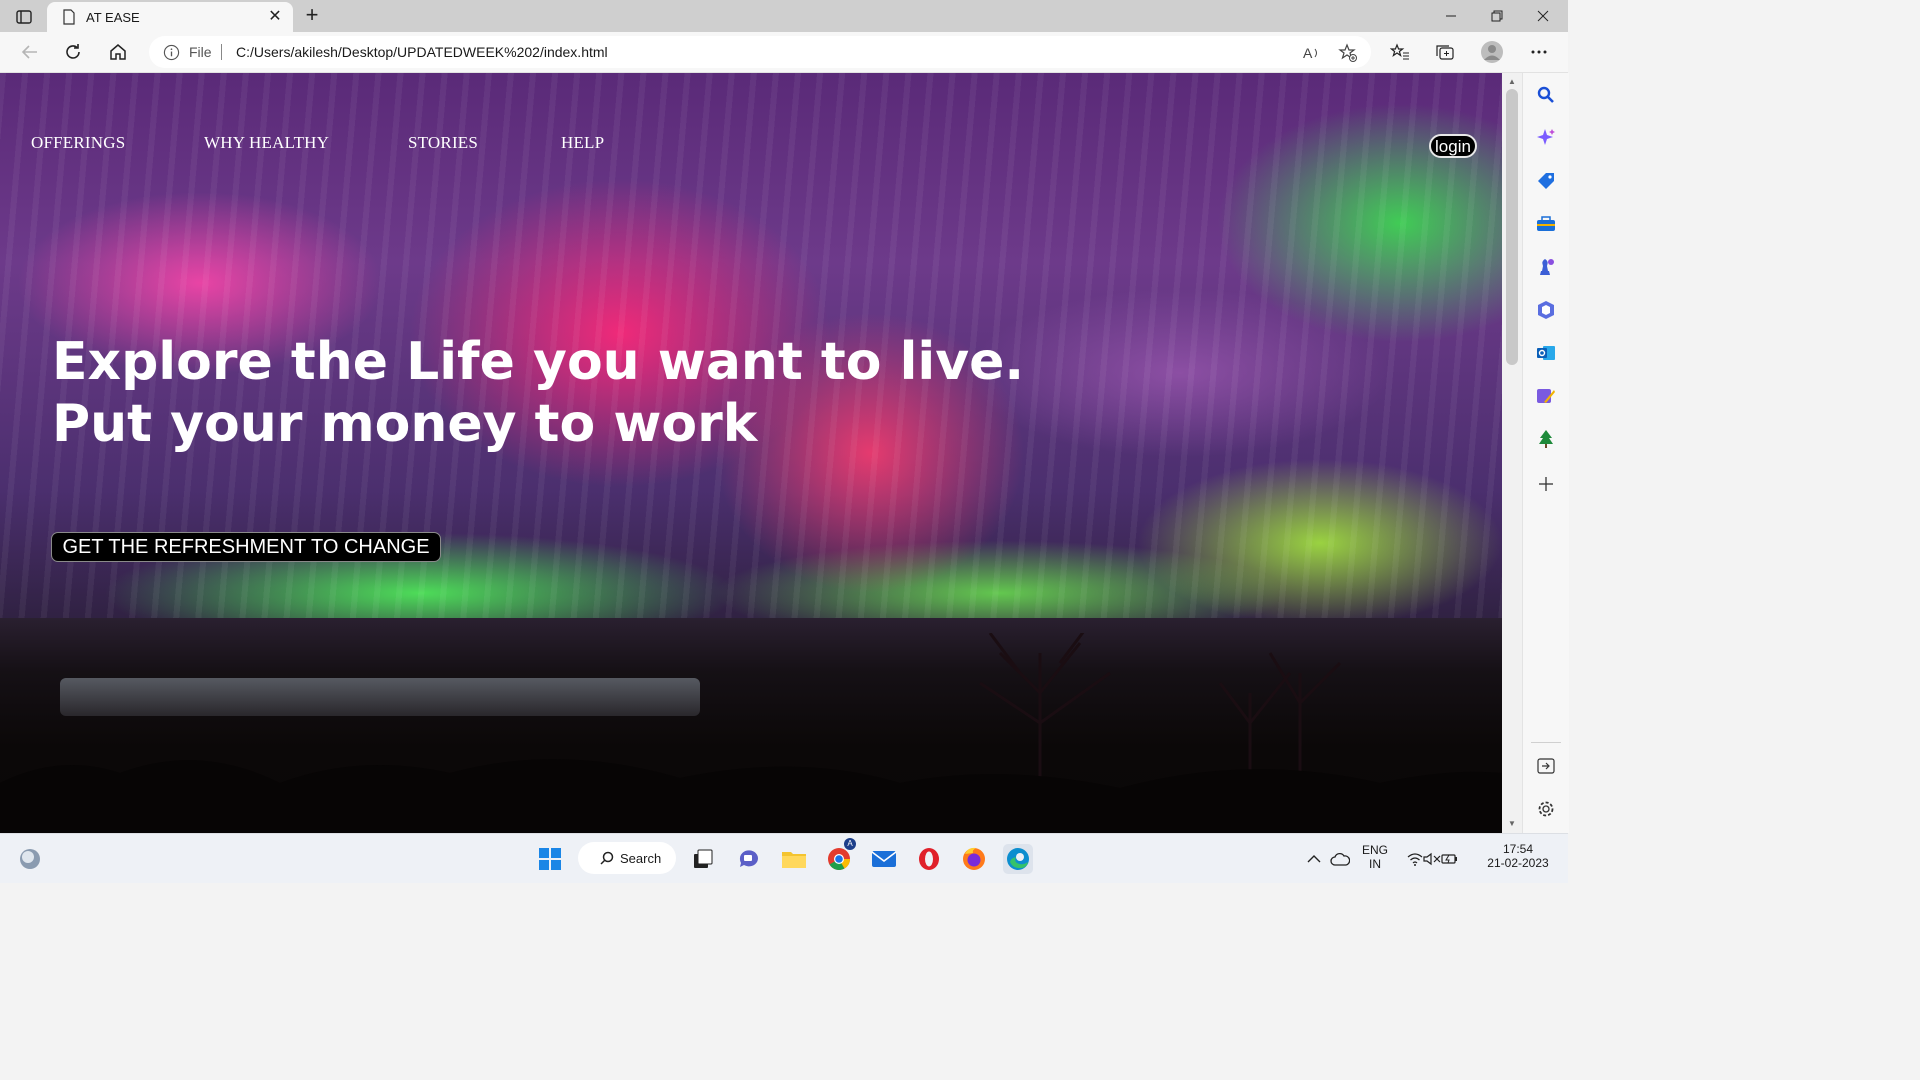  I want to click on login-button: login, so click(1453, 146).